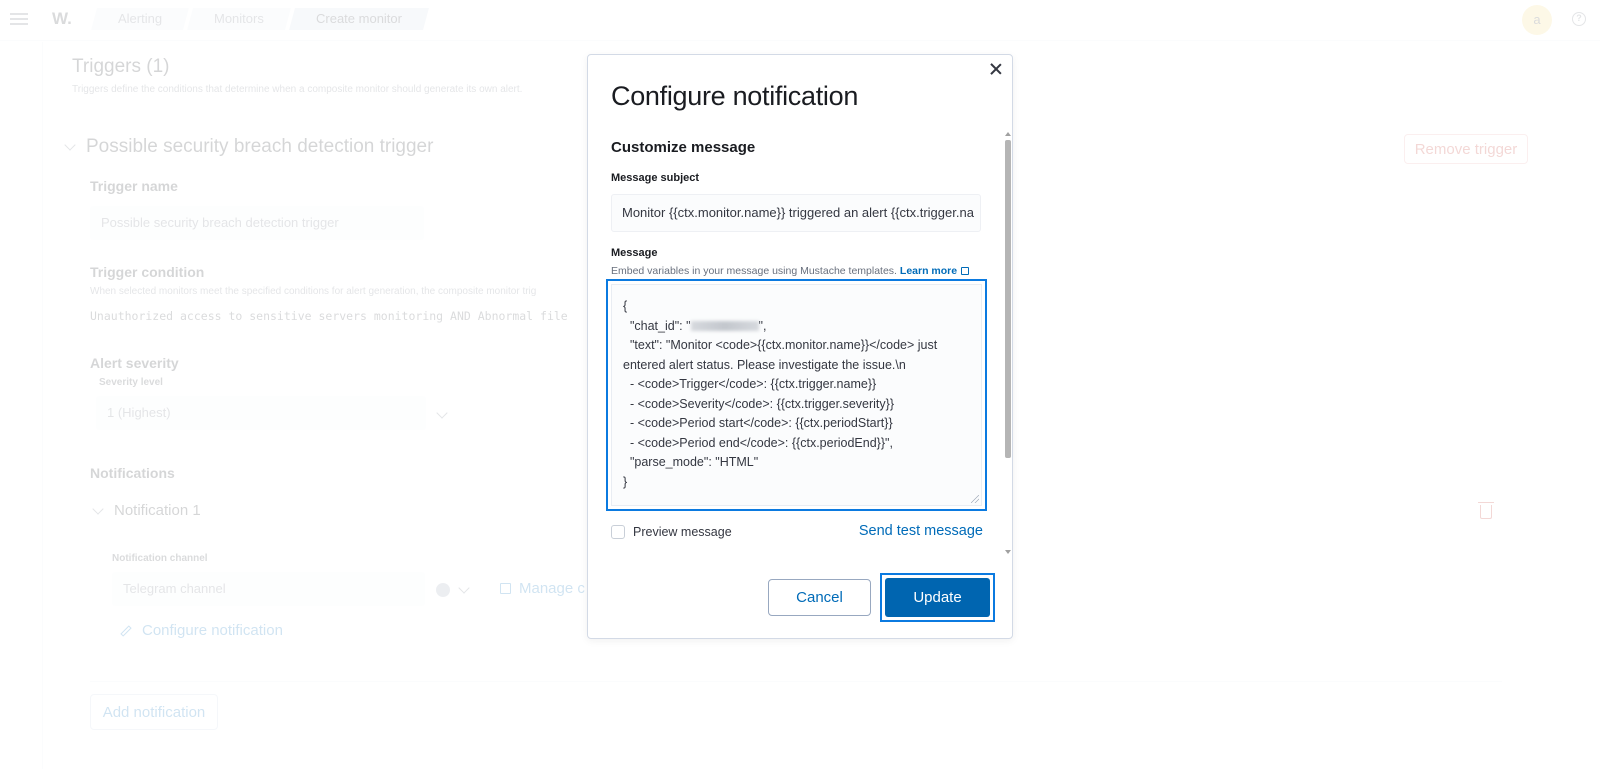  Describe the element at coordinates (618, 532) in the screenshot. I see `preview-message-checkbox` at that location.